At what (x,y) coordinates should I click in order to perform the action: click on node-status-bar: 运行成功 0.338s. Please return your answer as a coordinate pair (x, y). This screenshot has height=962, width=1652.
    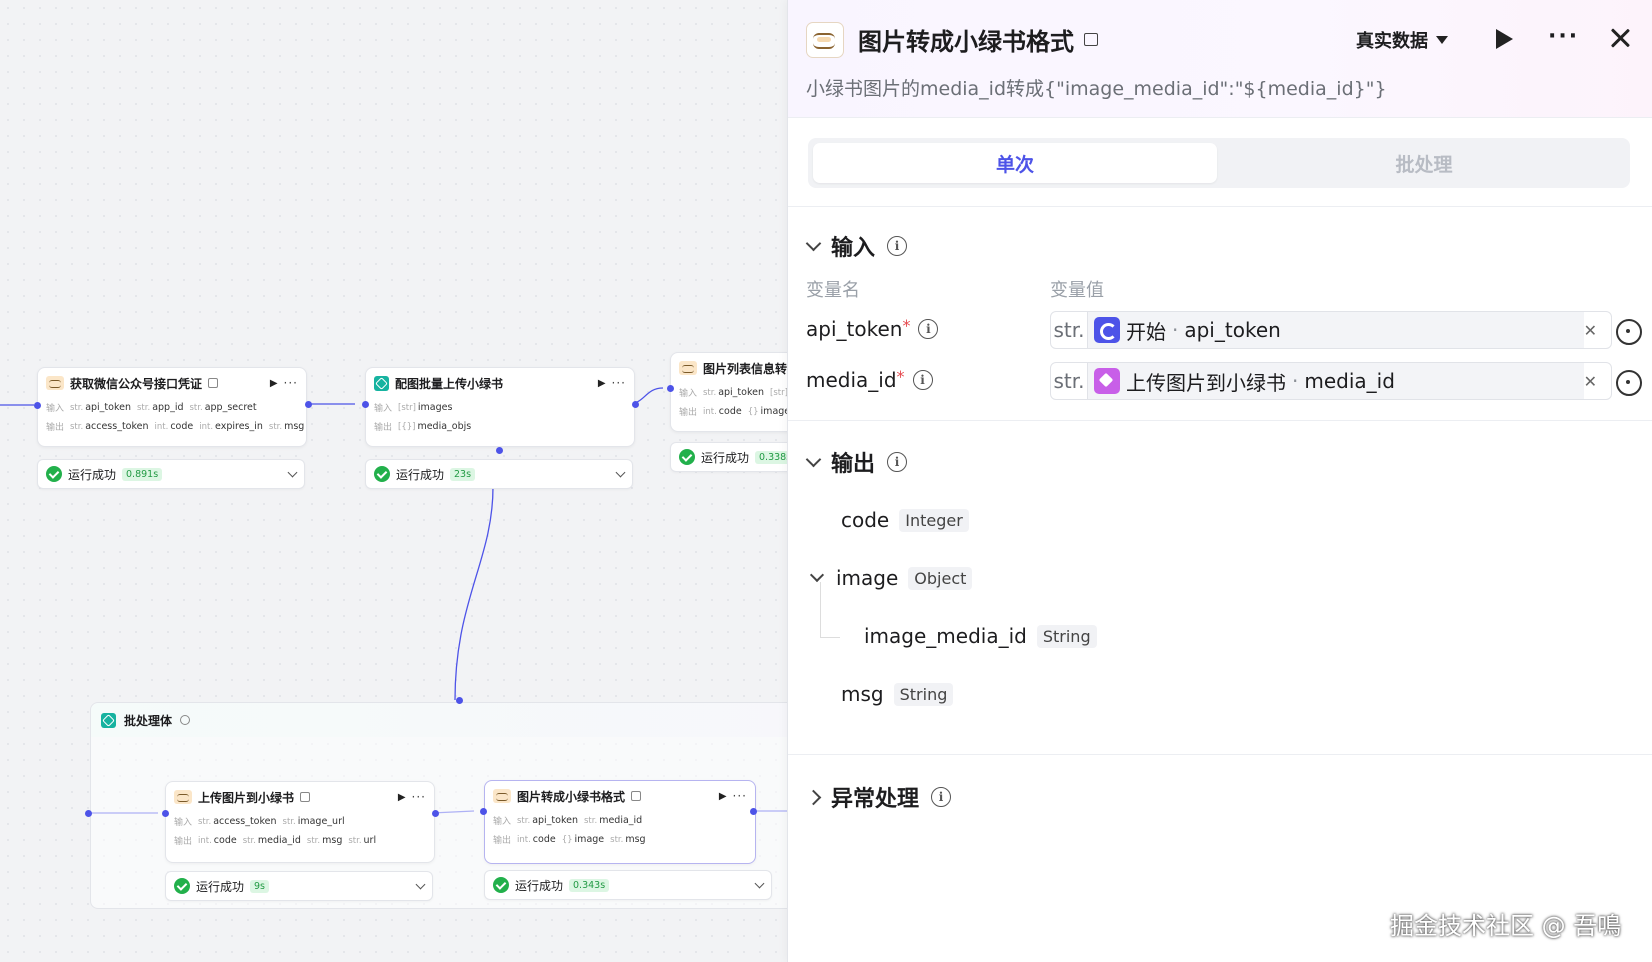
    Looking at the image, I should click on (728, 457).